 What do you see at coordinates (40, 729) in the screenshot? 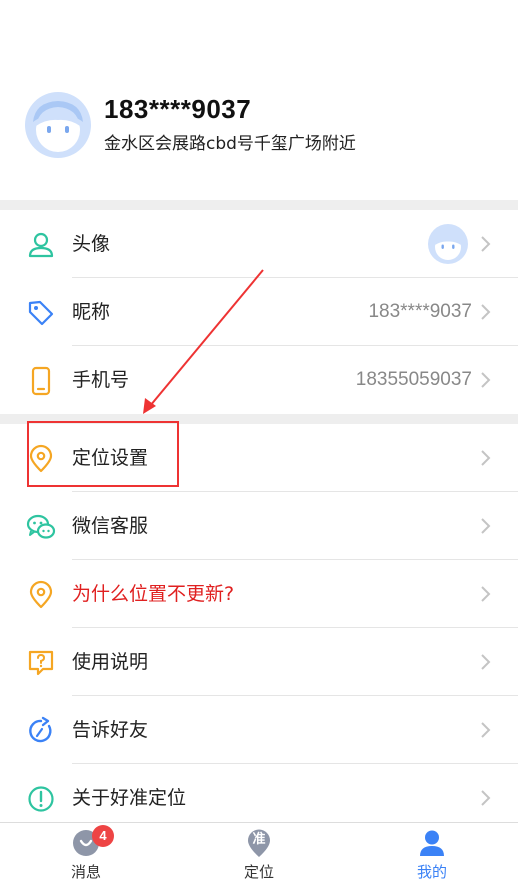
I see `share-icon` at bounding box center [40, 729].